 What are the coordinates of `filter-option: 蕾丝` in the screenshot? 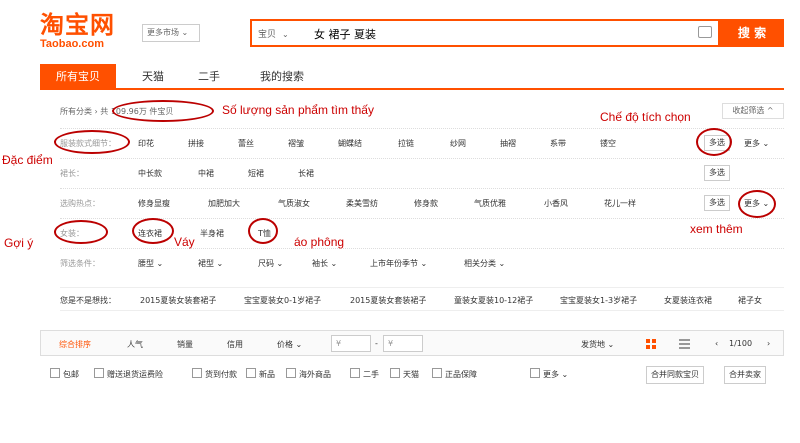 It's located at (246, 143).